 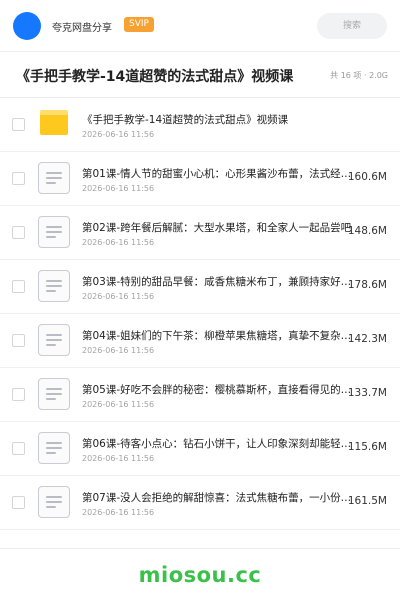 I want to click on file-size: 161.5M, so click(x=367, y=501).